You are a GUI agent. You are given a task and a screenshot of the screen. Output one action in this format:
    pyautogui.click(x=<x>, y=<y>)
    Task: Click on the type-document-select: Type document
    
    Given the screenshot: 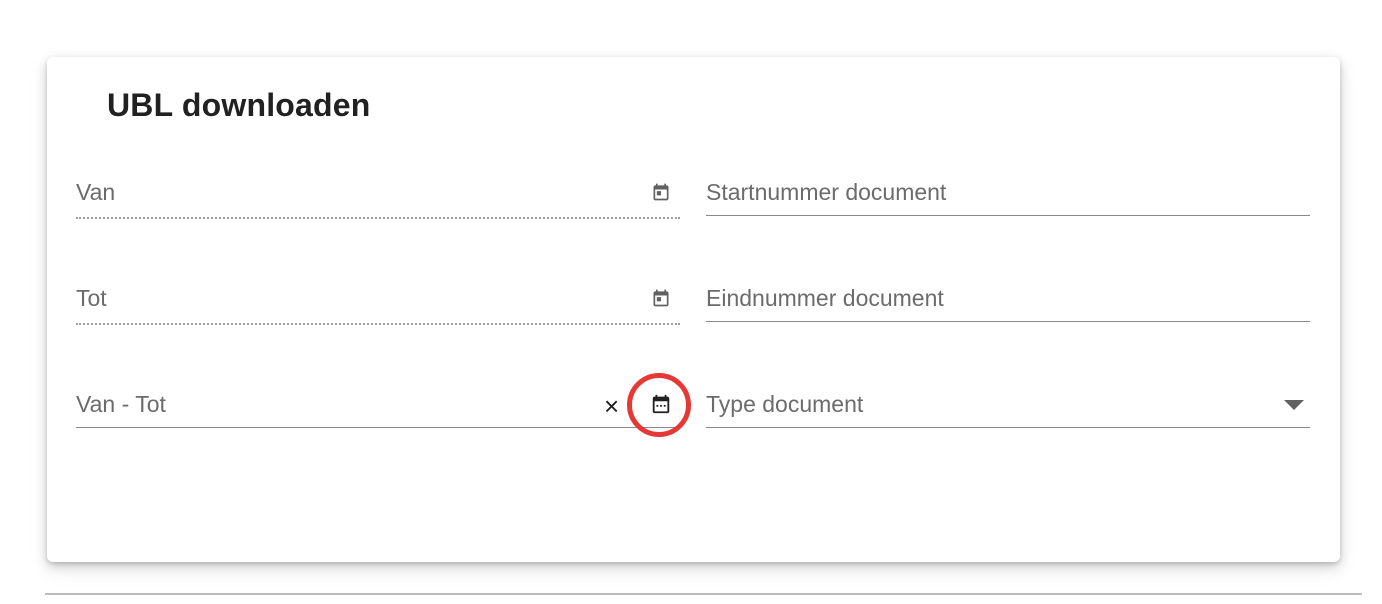 What is the action you would take?
    pyautogui.click(x=1008, y=409)
    